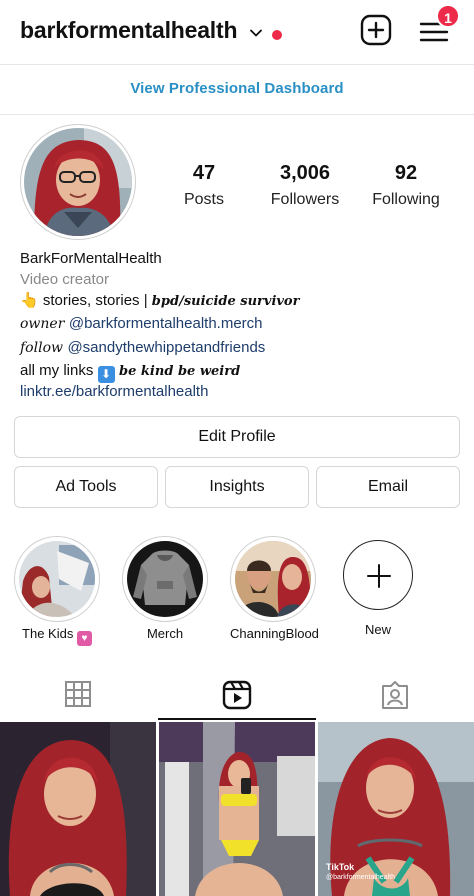  What do you see at coordinates (78, 182) in the screenshot?
I see `profile-avatar` at bounding box center [78, 182].